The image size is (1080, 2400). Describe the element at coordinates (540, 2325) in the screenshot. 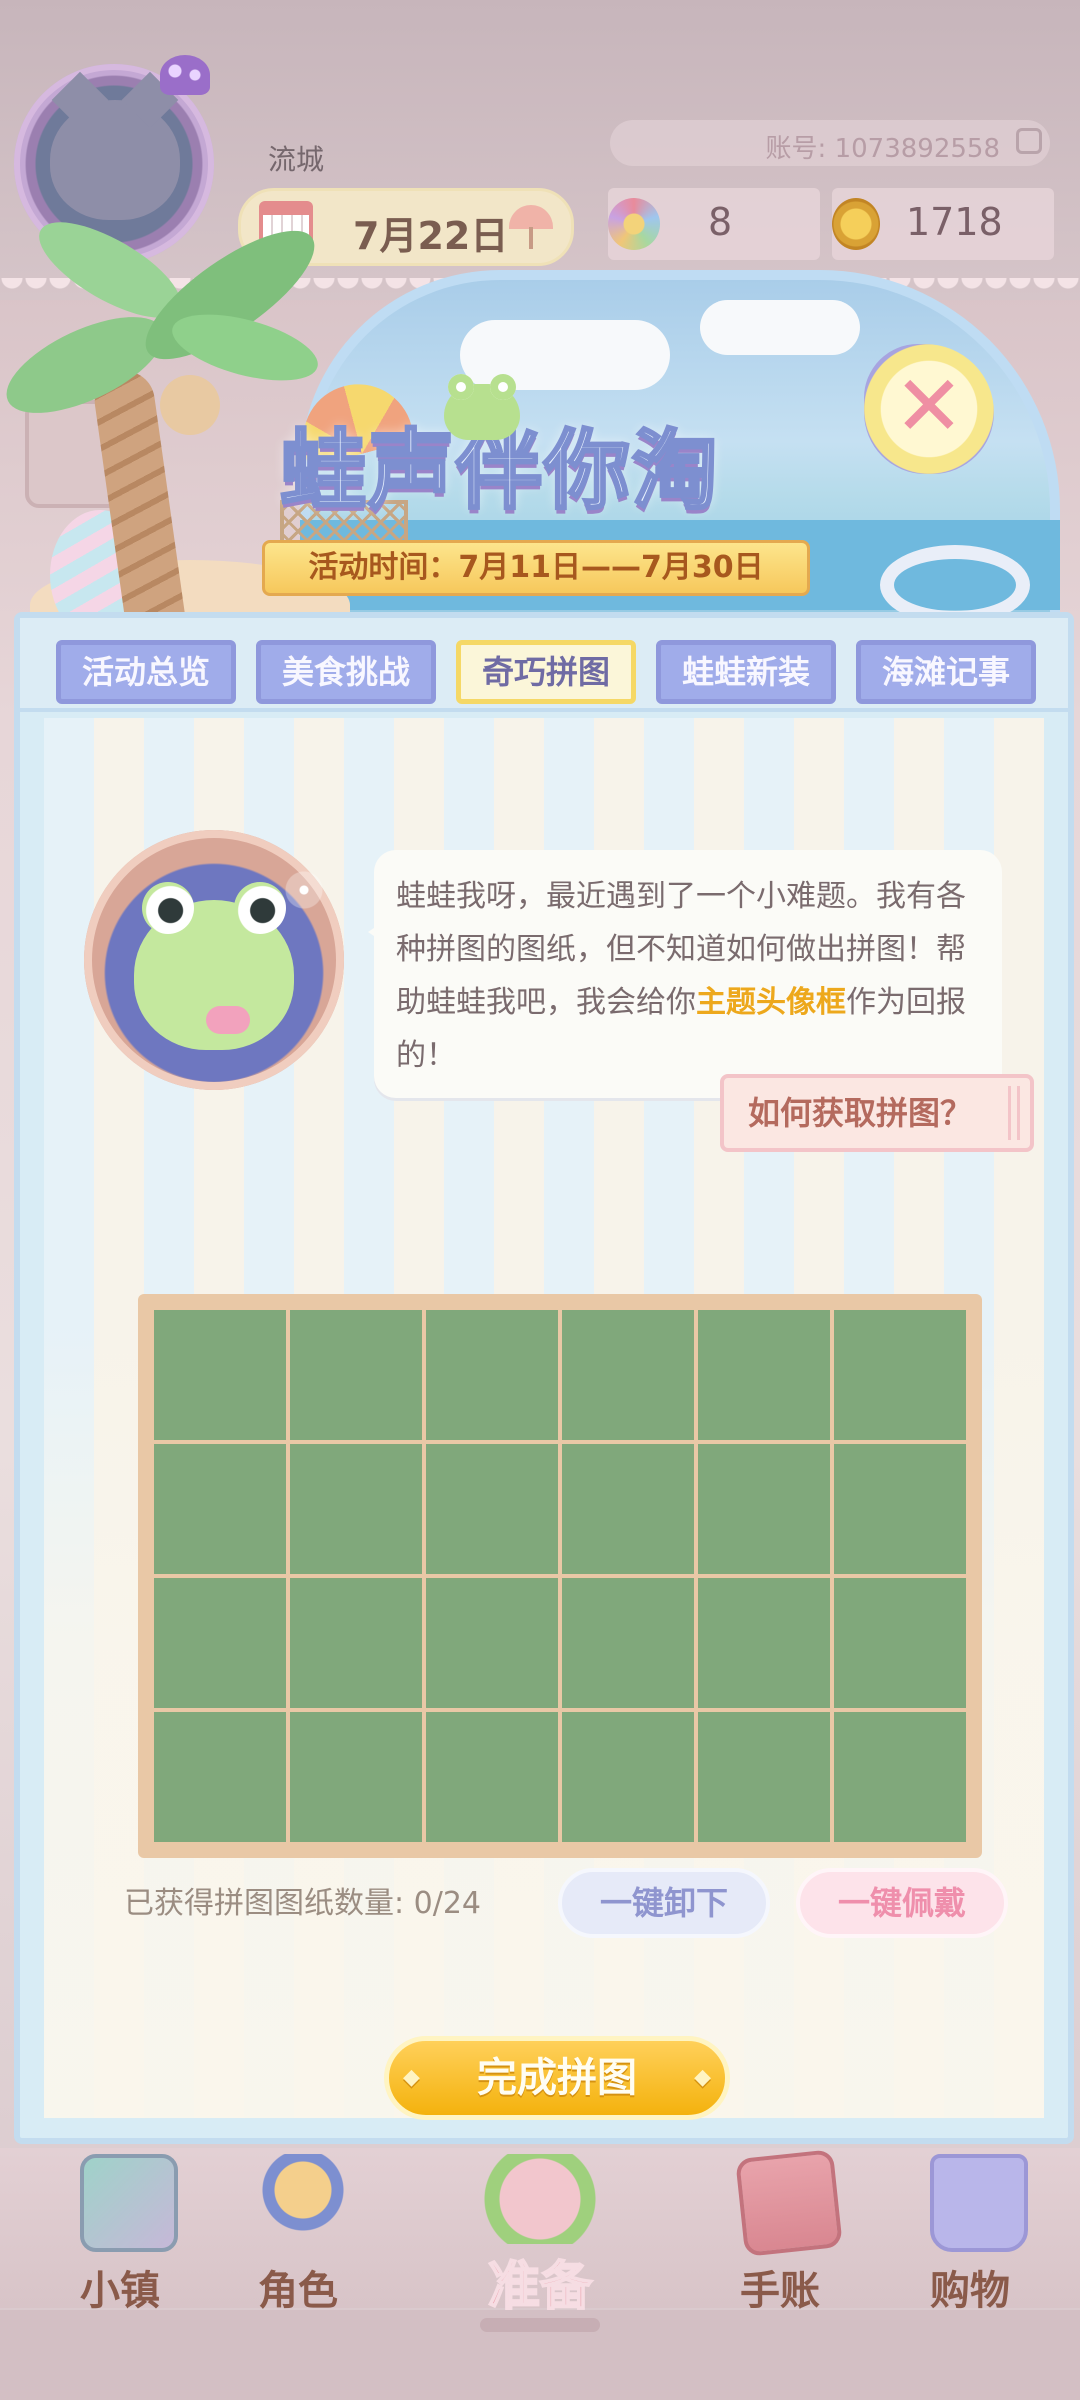

I see `home-indicator` at that location.